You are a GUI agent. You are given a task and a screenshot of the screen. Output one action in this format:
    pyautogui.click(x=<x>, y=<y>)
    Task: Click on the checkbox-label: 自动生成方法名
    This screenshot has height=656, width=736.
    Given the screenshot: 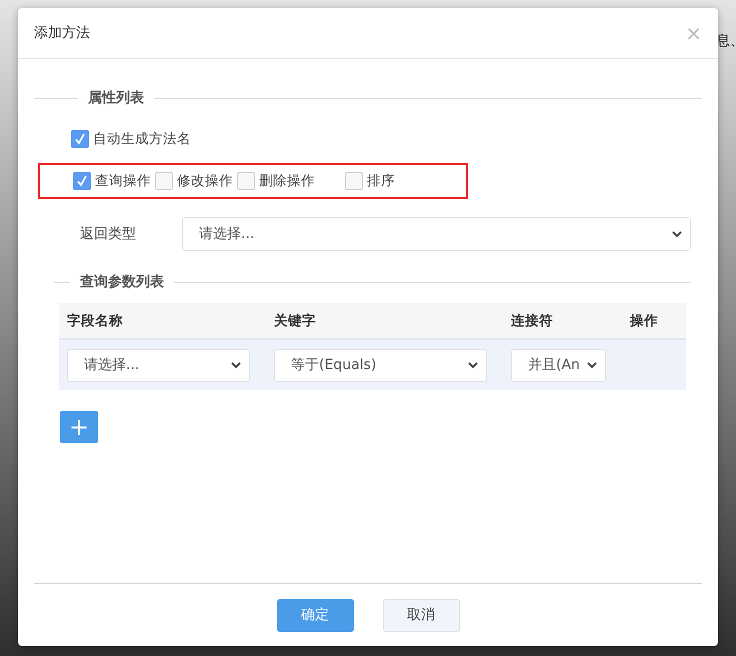 What is the action you would take?
    pyautogui.click(x=142, y=139)
    